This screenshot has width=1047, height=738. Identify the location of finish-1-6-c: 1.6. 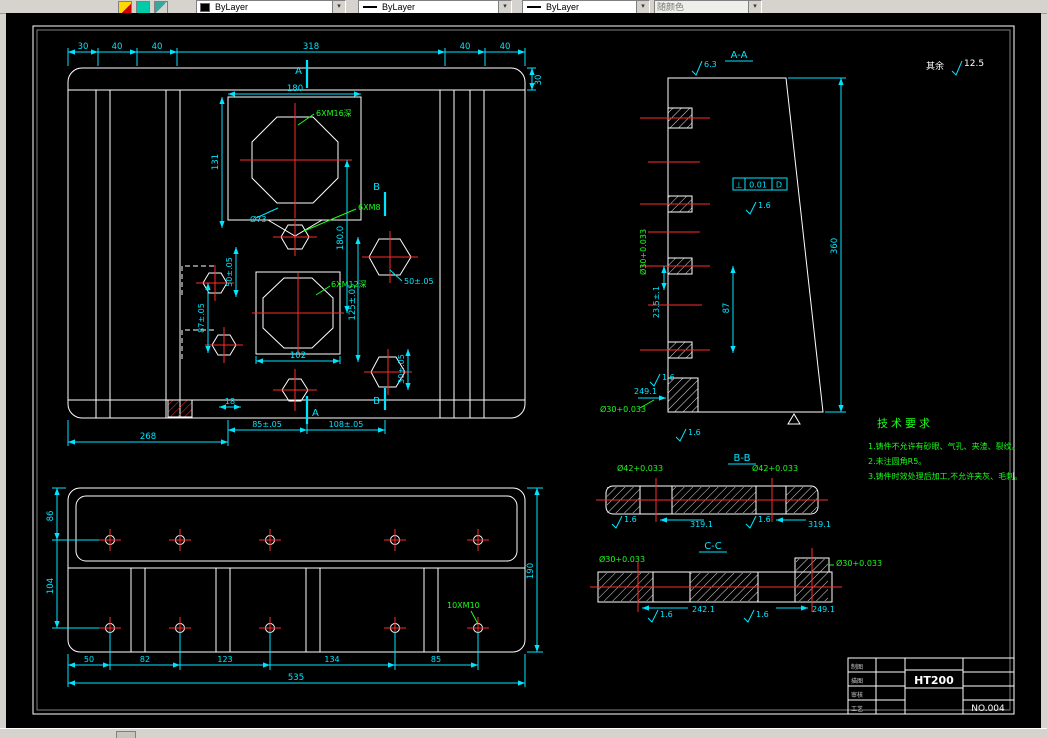
(694, 432).